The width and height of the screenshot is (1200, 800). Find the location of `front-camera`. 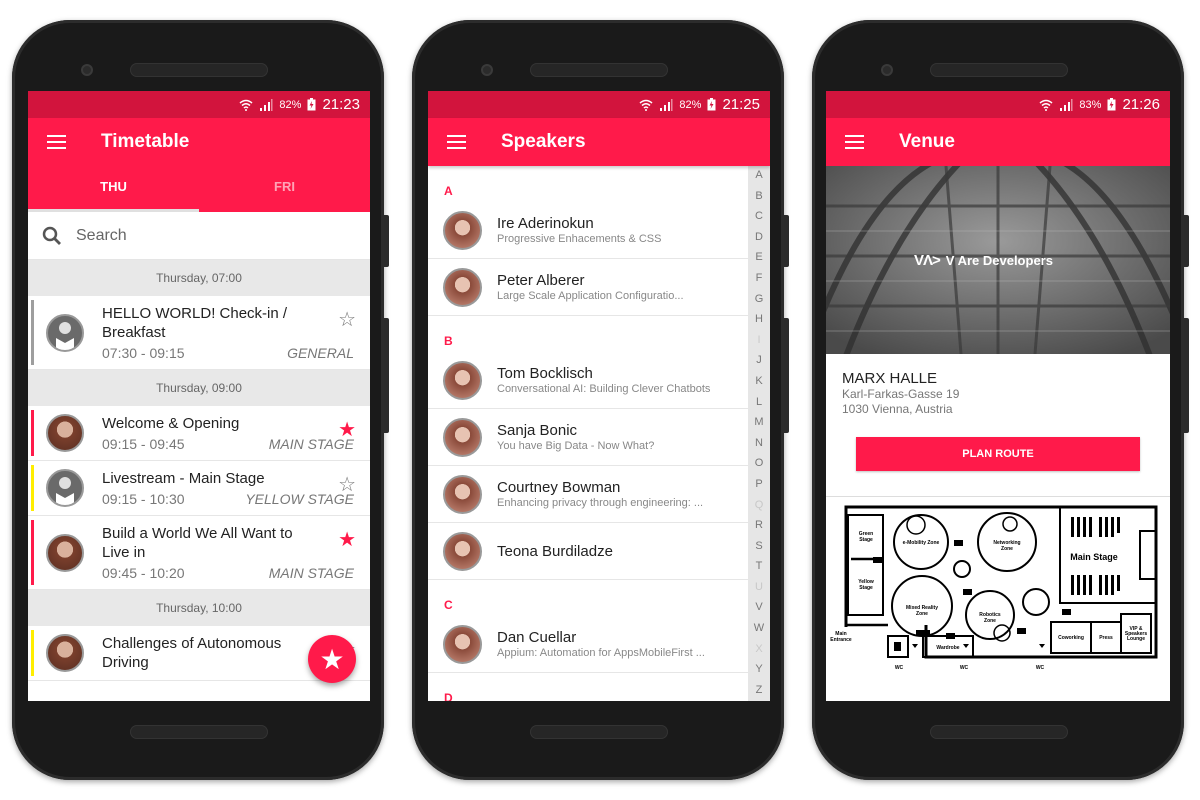

front-camera is located at coordinates (887, 70).